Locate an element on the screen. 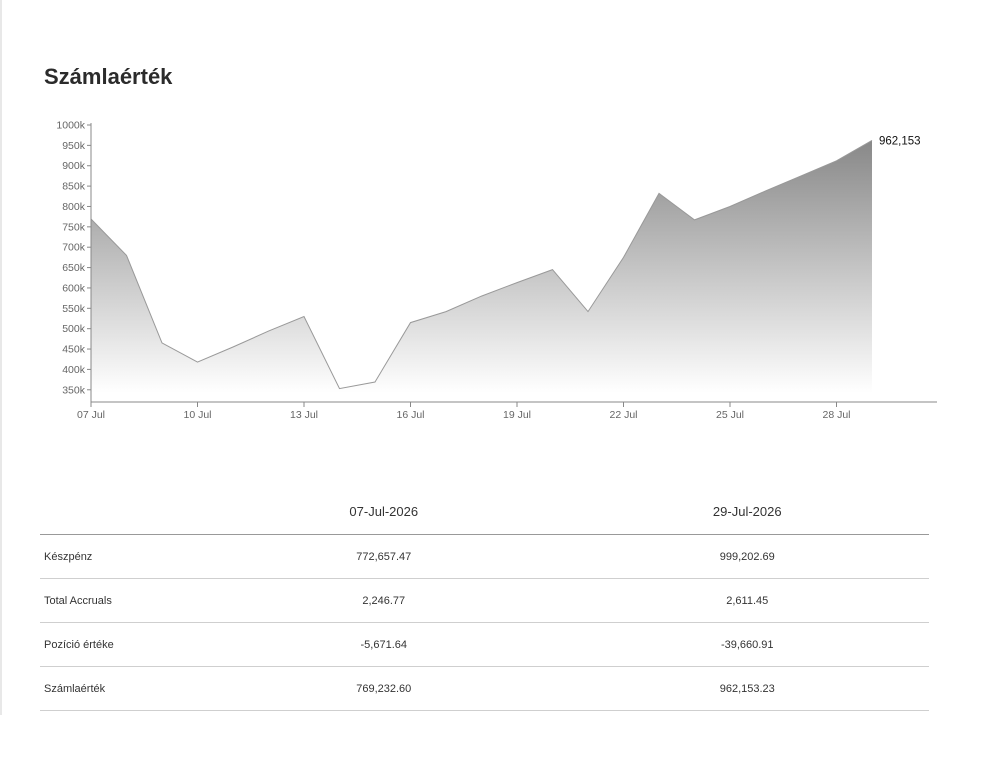 The height and width of the screenshot is (763, 994). table-row: Készpénz 772,657.47 999,202.69 is located at coordinates (484, 556).